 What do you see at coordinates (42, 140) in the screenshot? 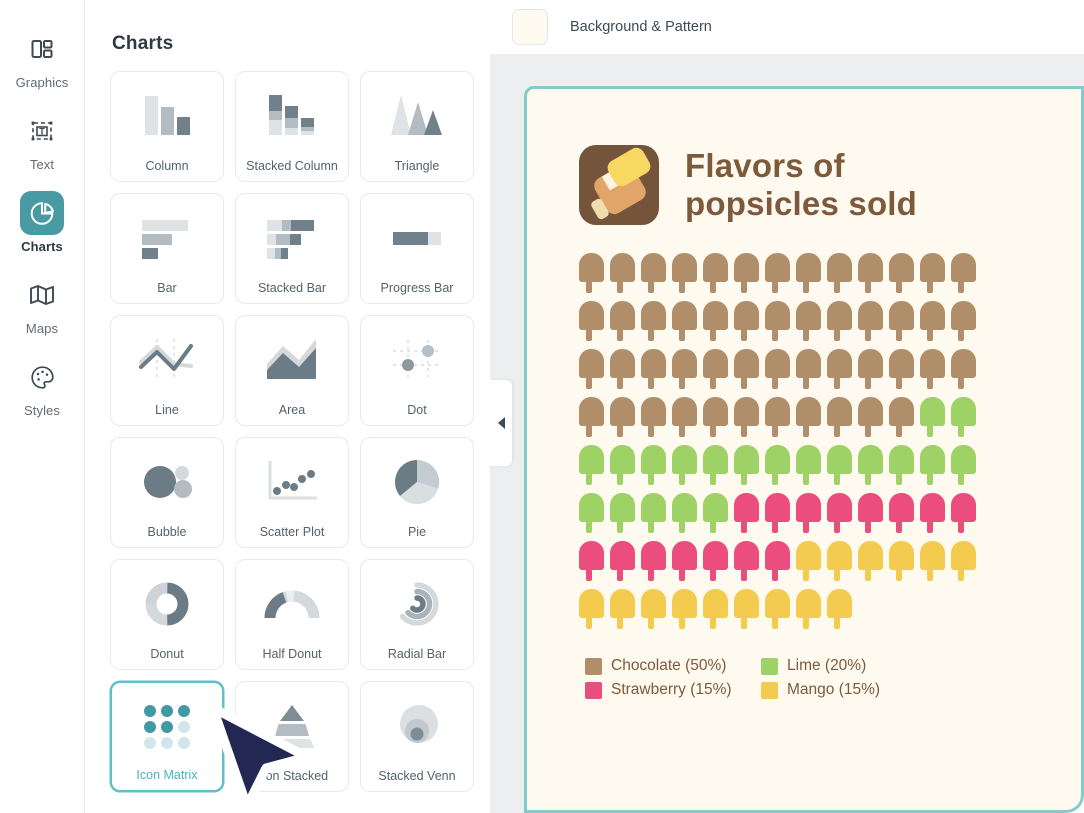
I see `sidebar-item-text: T Text` at bounding box center [42, 140].